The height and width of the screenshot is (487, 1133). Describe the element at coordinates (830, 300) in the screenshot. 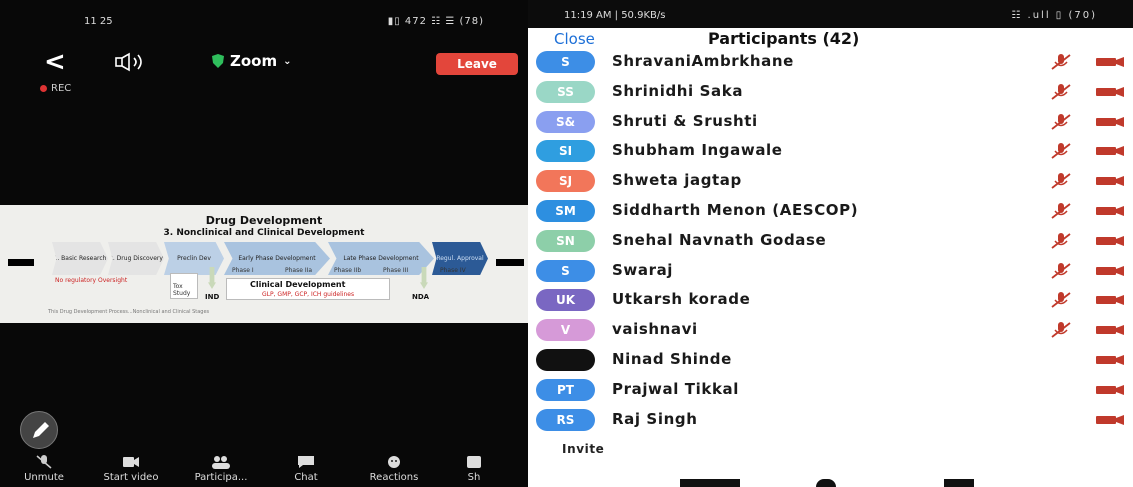

I see `participant-row: UK Utkarsh korade` at that location.